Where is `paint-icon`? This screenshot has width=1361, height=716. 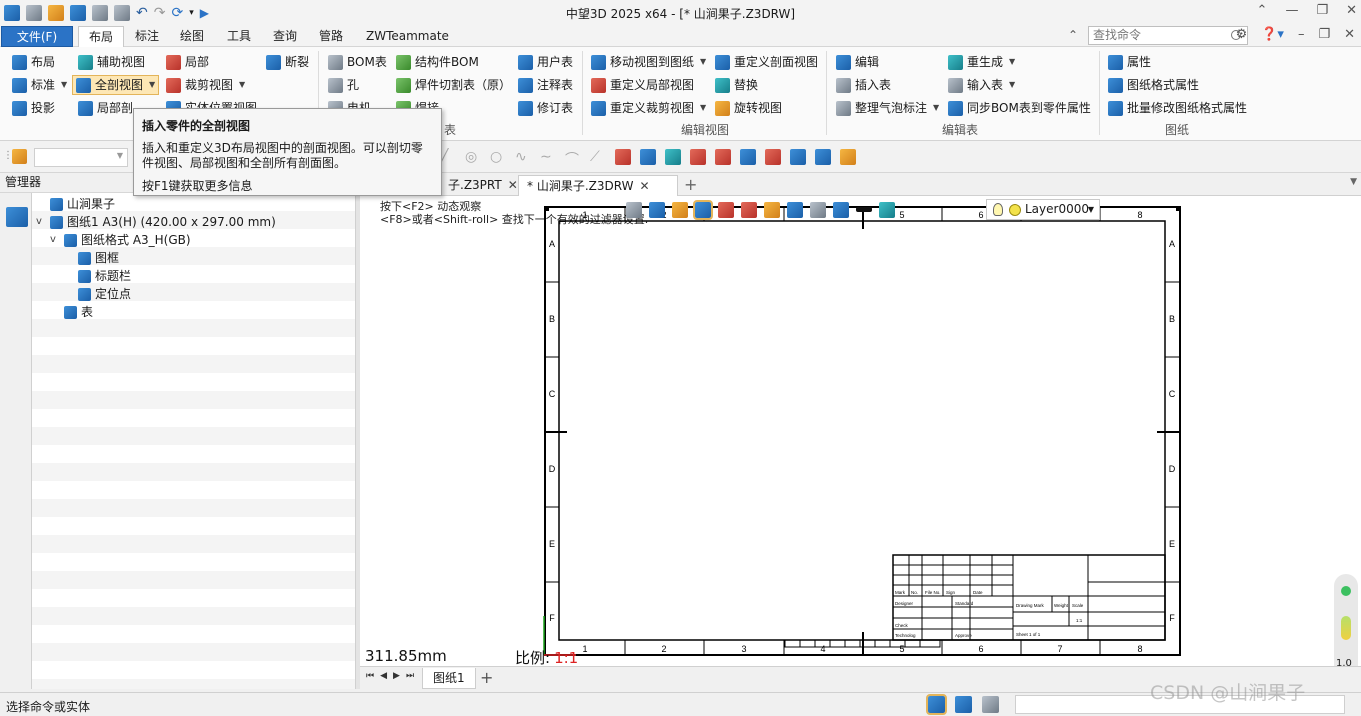 paint-icon is located at coordinates (680, 209).